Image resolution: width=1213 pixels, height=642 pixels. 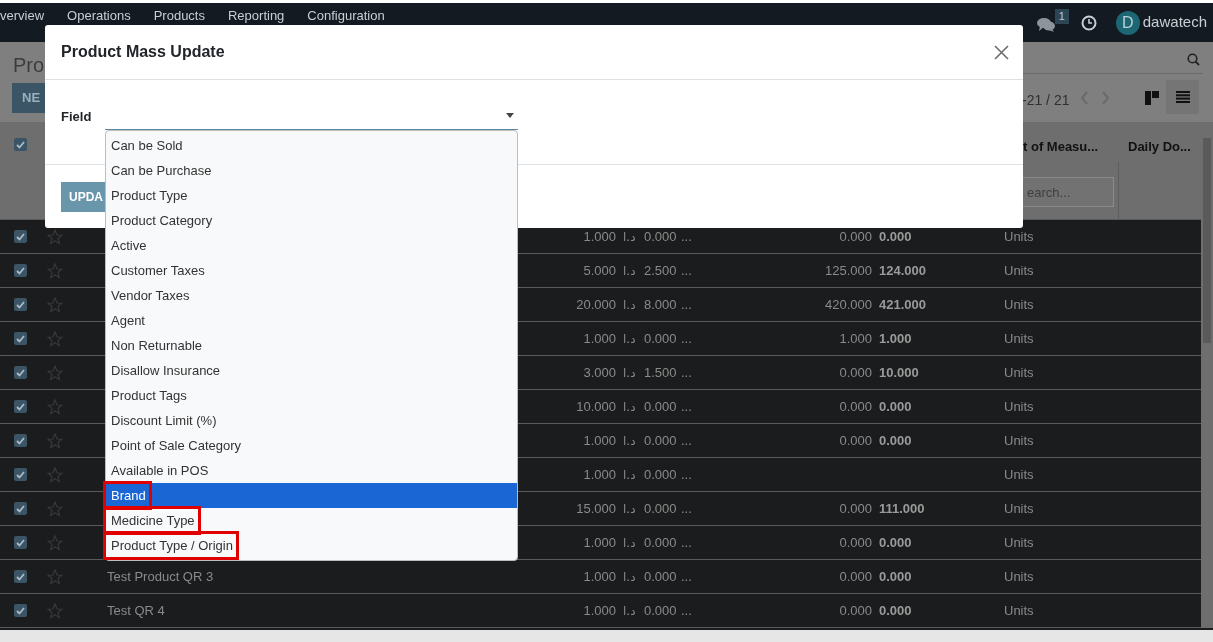 What do you see at coordinates (311, 270) in the screenshot?
I see `dropdown-option: Customer Taxes` at bounding box center [311, 270].